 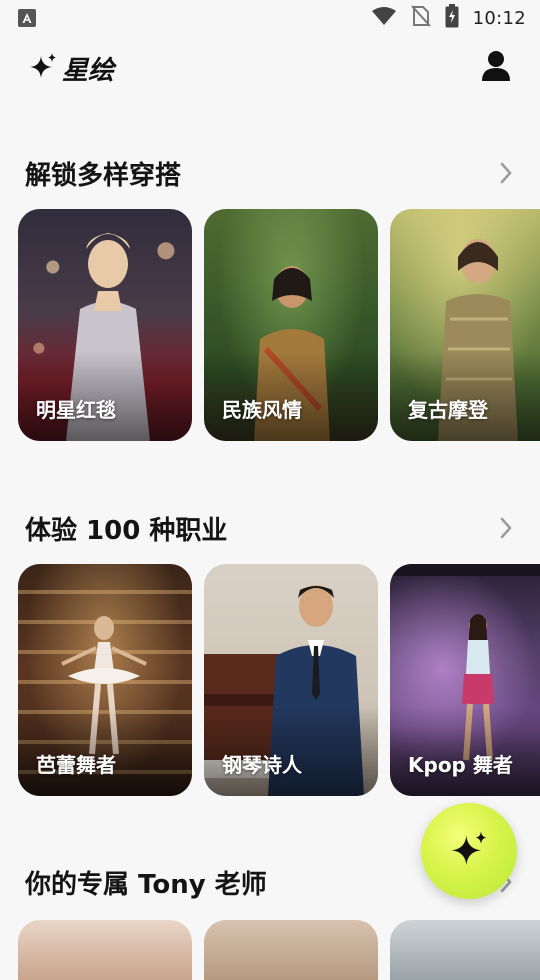 What do you see at coordinates (262, 765) in the screenshot?
I see `card-label: 钢琴诗人` at bounding box center [262, 765].